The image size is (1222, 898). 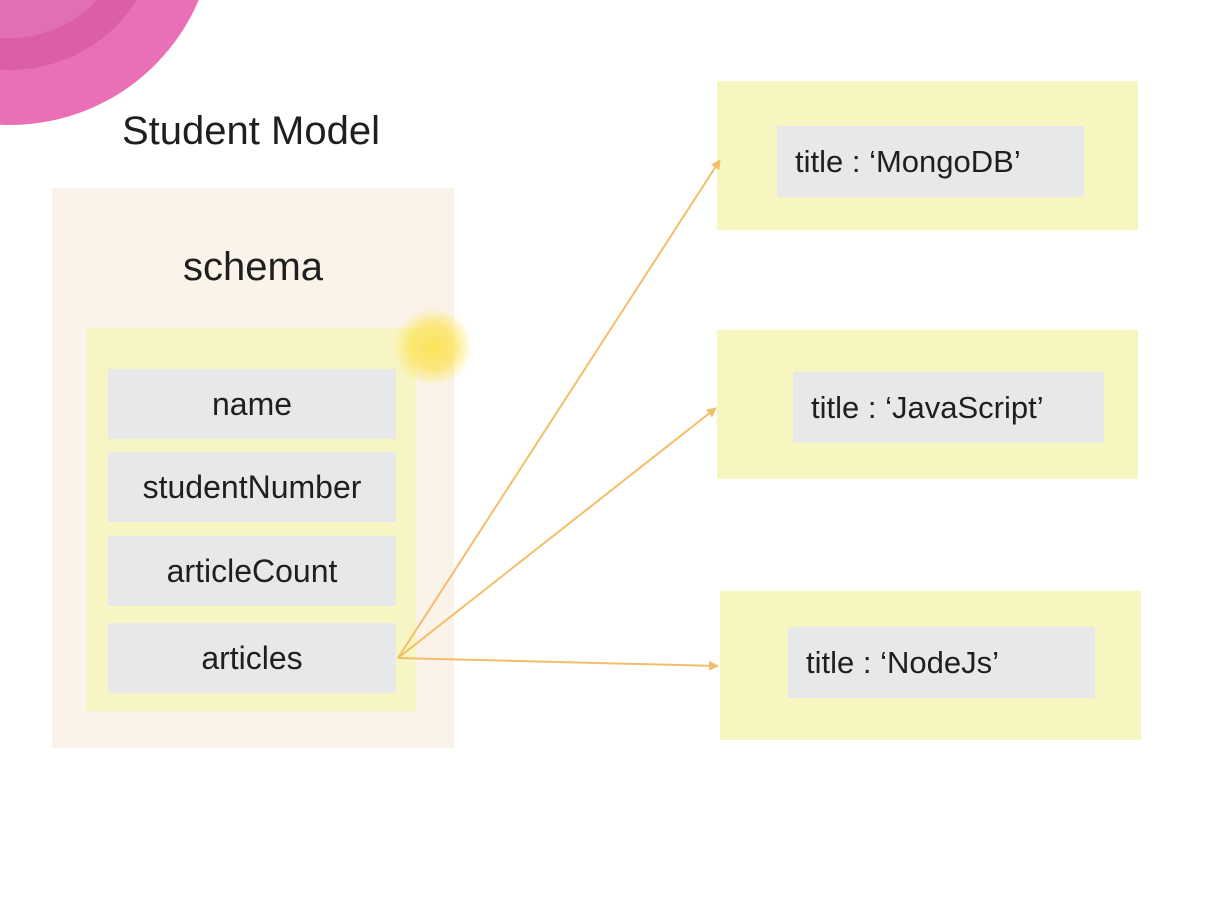 I want to click on arrow-to-javascript, so click(x=557, y=533).